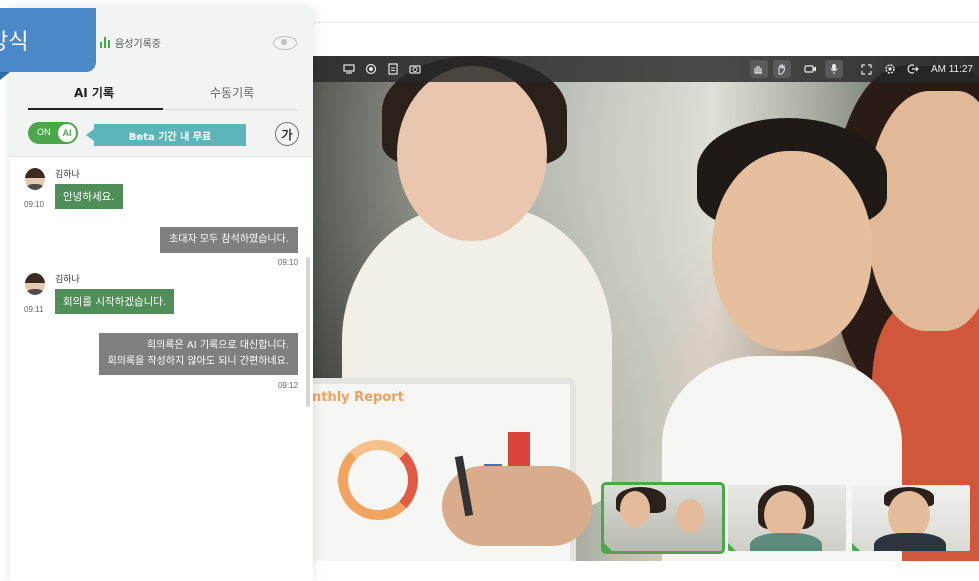 This screenshot has width=979, height=581. What do you see at coordinates (608, 547) in the screenshot?
I see `thumb-1-corner` at bounding box center [608, 547].